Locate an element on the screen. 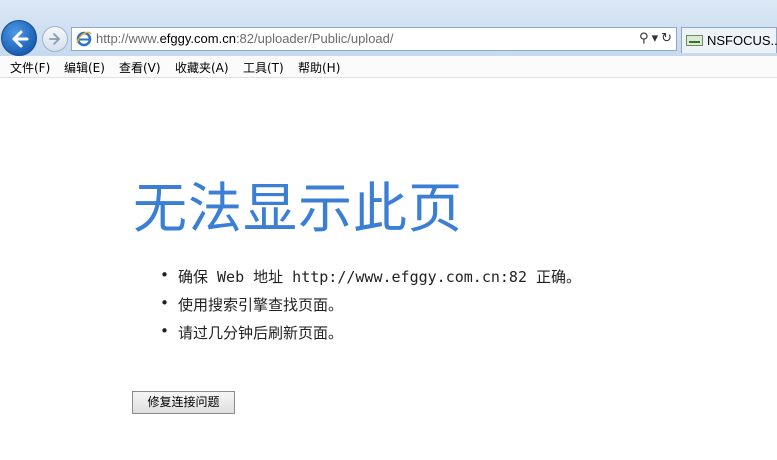 The height and width of the screenshot is (460, 777). menu-bar: 文件(F) 编辑(E) 查看(V) 收藏夹(A) 工具(T) 帮助(H) is located at coordinates (388, 67).